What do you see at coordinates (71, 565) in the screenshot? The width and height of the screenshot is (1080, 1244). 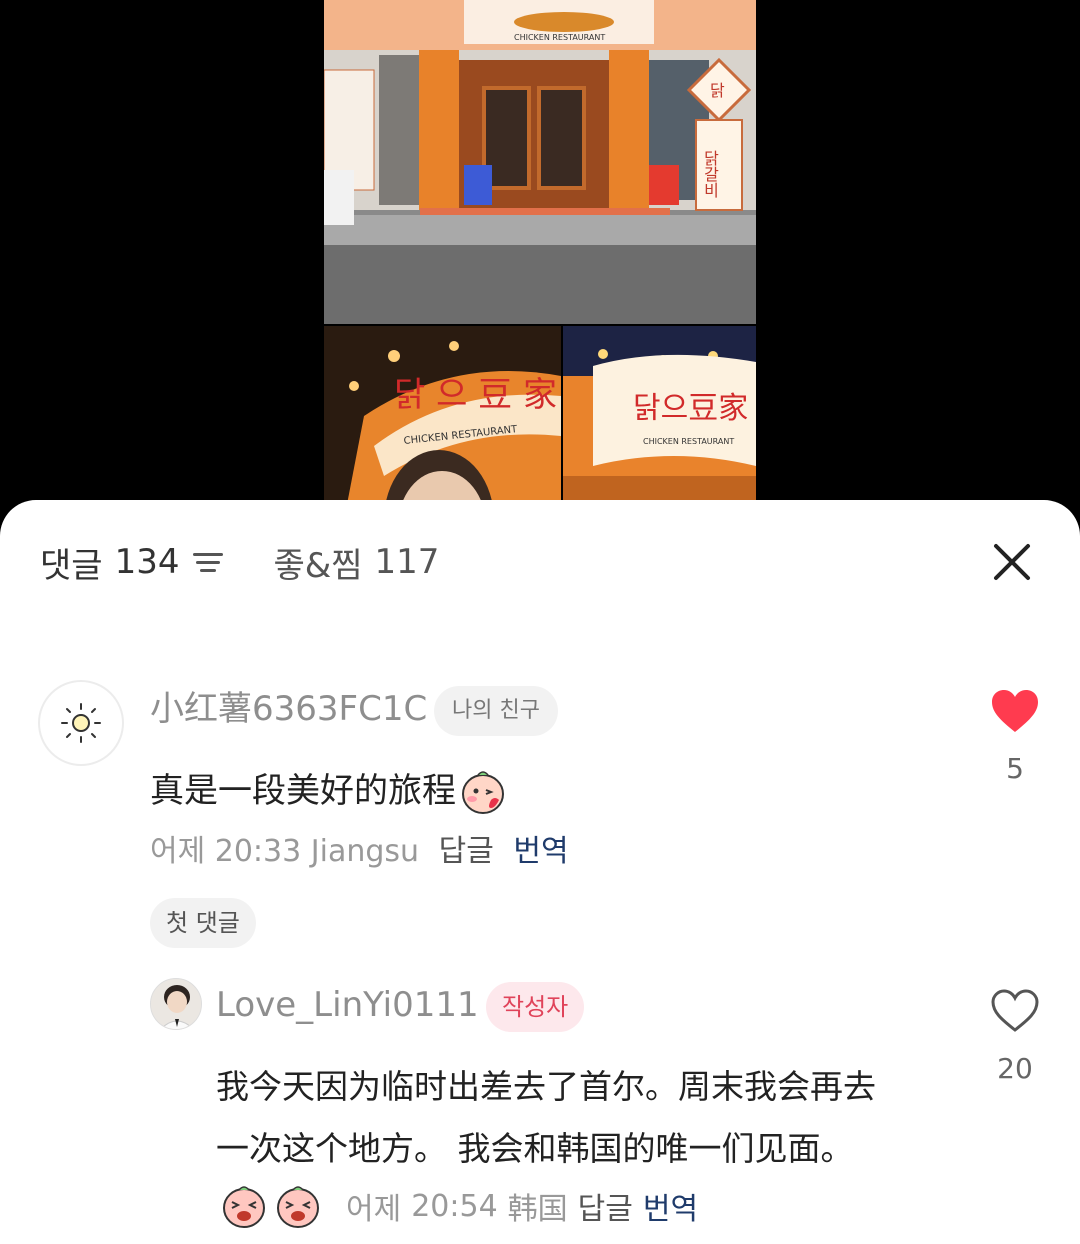 I see `tab-comments-label: 댓글` at bounding box center [71, 565].